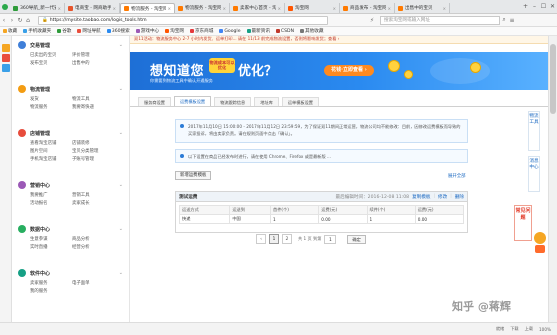 The image size is (557, 335). What do you see at coordinates (39, 291) in the screenshot?
I see `sidebar-item: 我的服务` at bounding box center [39, 291].